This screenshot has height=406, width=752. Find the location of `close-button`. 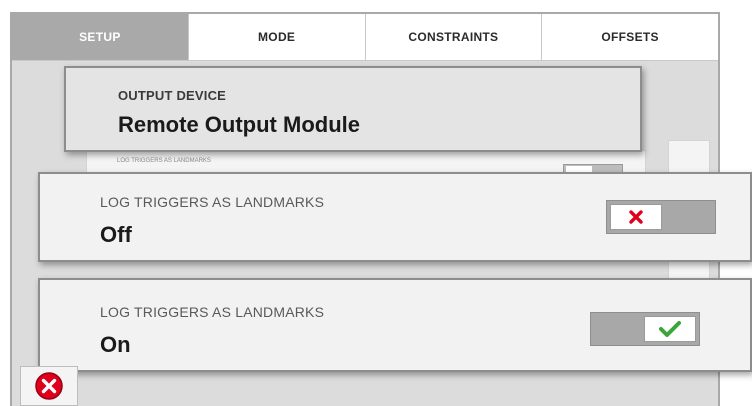

close-button is located at coordinates (49, 386).